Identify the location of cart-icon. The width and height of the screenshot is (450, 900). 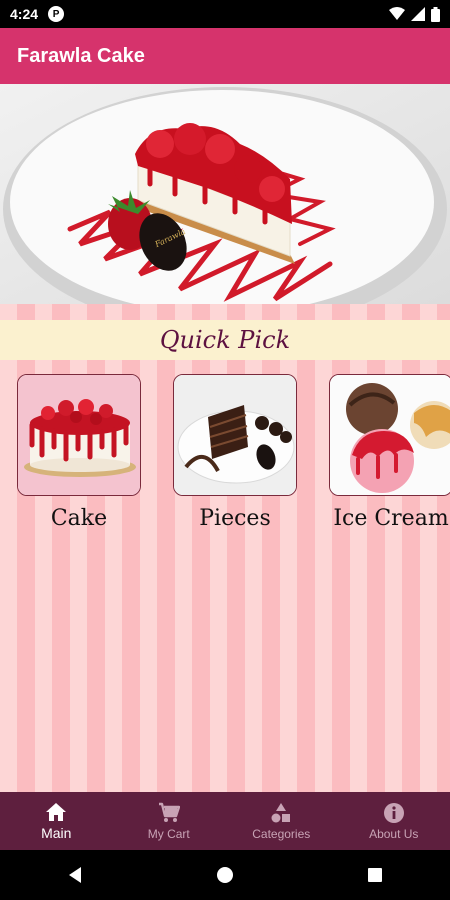
(169, 812).